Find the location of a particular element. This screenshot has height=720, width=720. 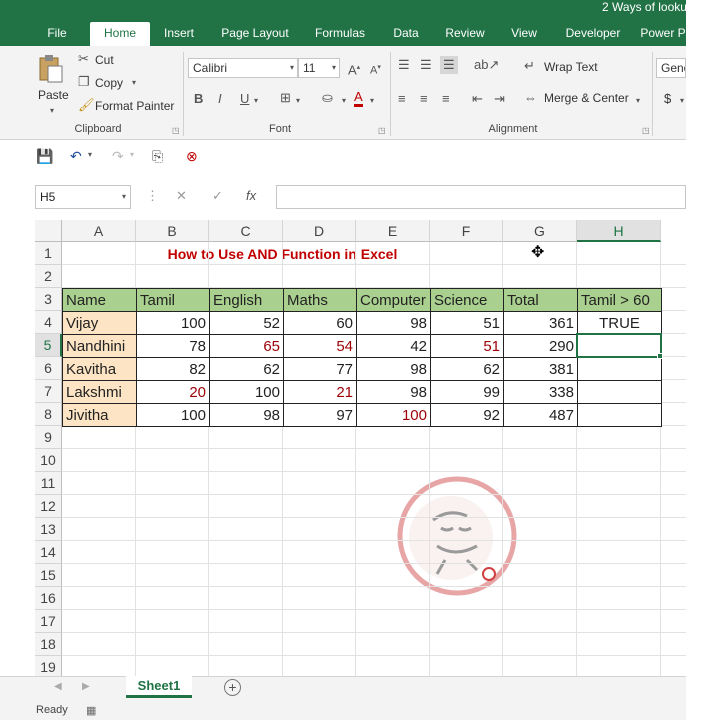

increase-indent-icon: ⇥ is located at coordinates (499, 99).